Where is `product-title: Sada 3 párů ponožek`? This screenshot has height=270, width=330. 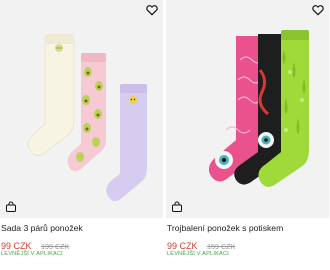 product-title: Sada 3 párů ponožek is located at coordinates (42, 228).